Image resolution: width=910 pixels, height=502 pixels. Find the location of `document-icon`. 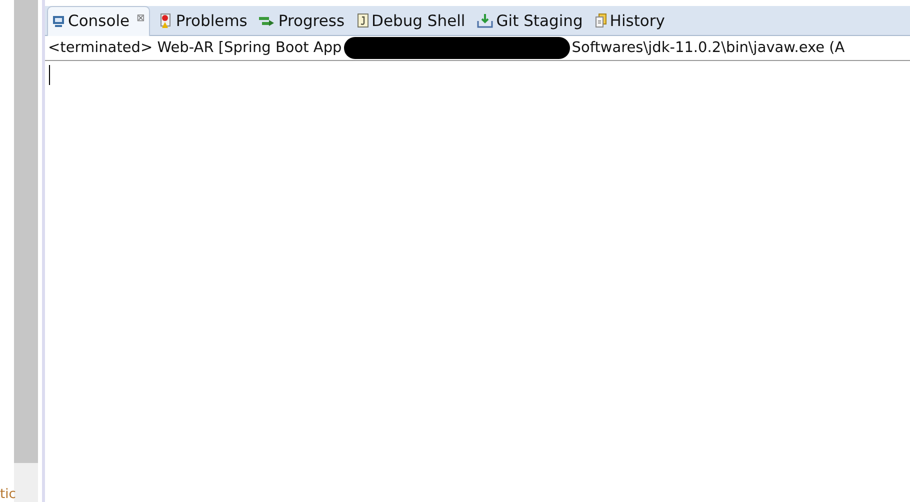

document-icon is located at coordinates (362, 20).